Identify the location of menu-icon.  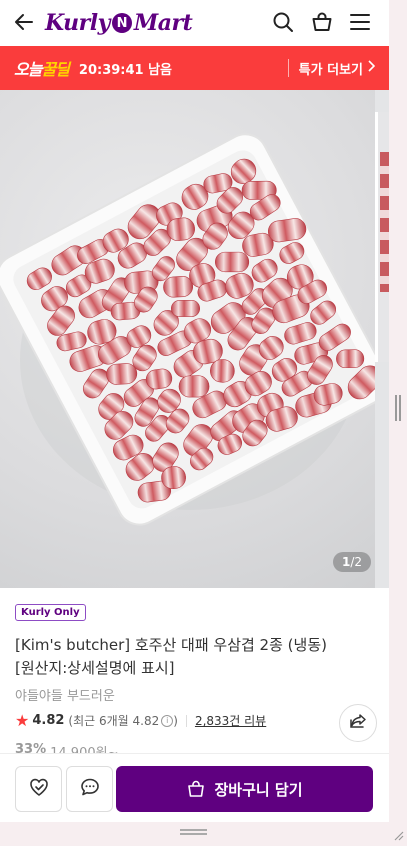
(360, 22).